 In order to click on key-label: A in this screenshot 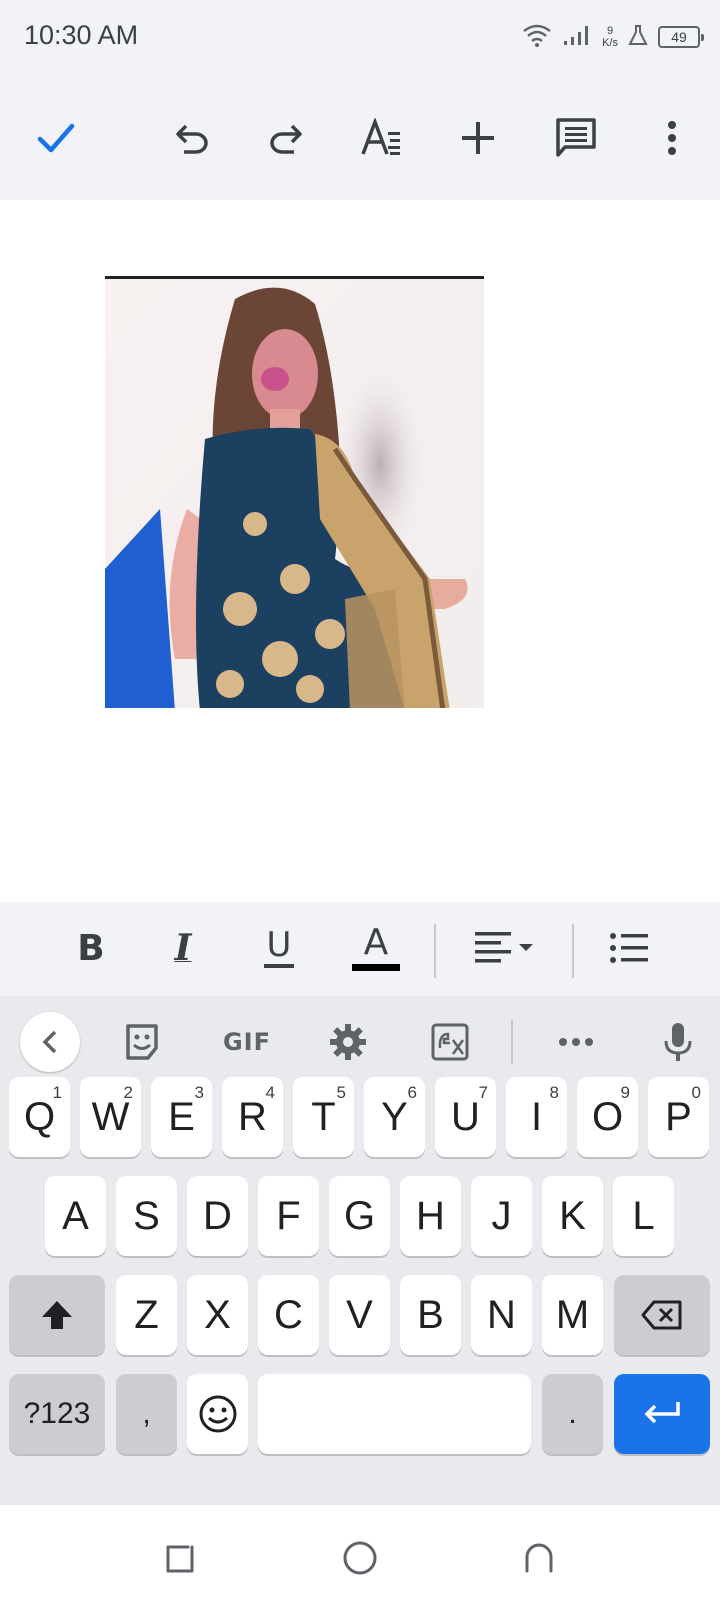, I will do `click(75, 1215)`.